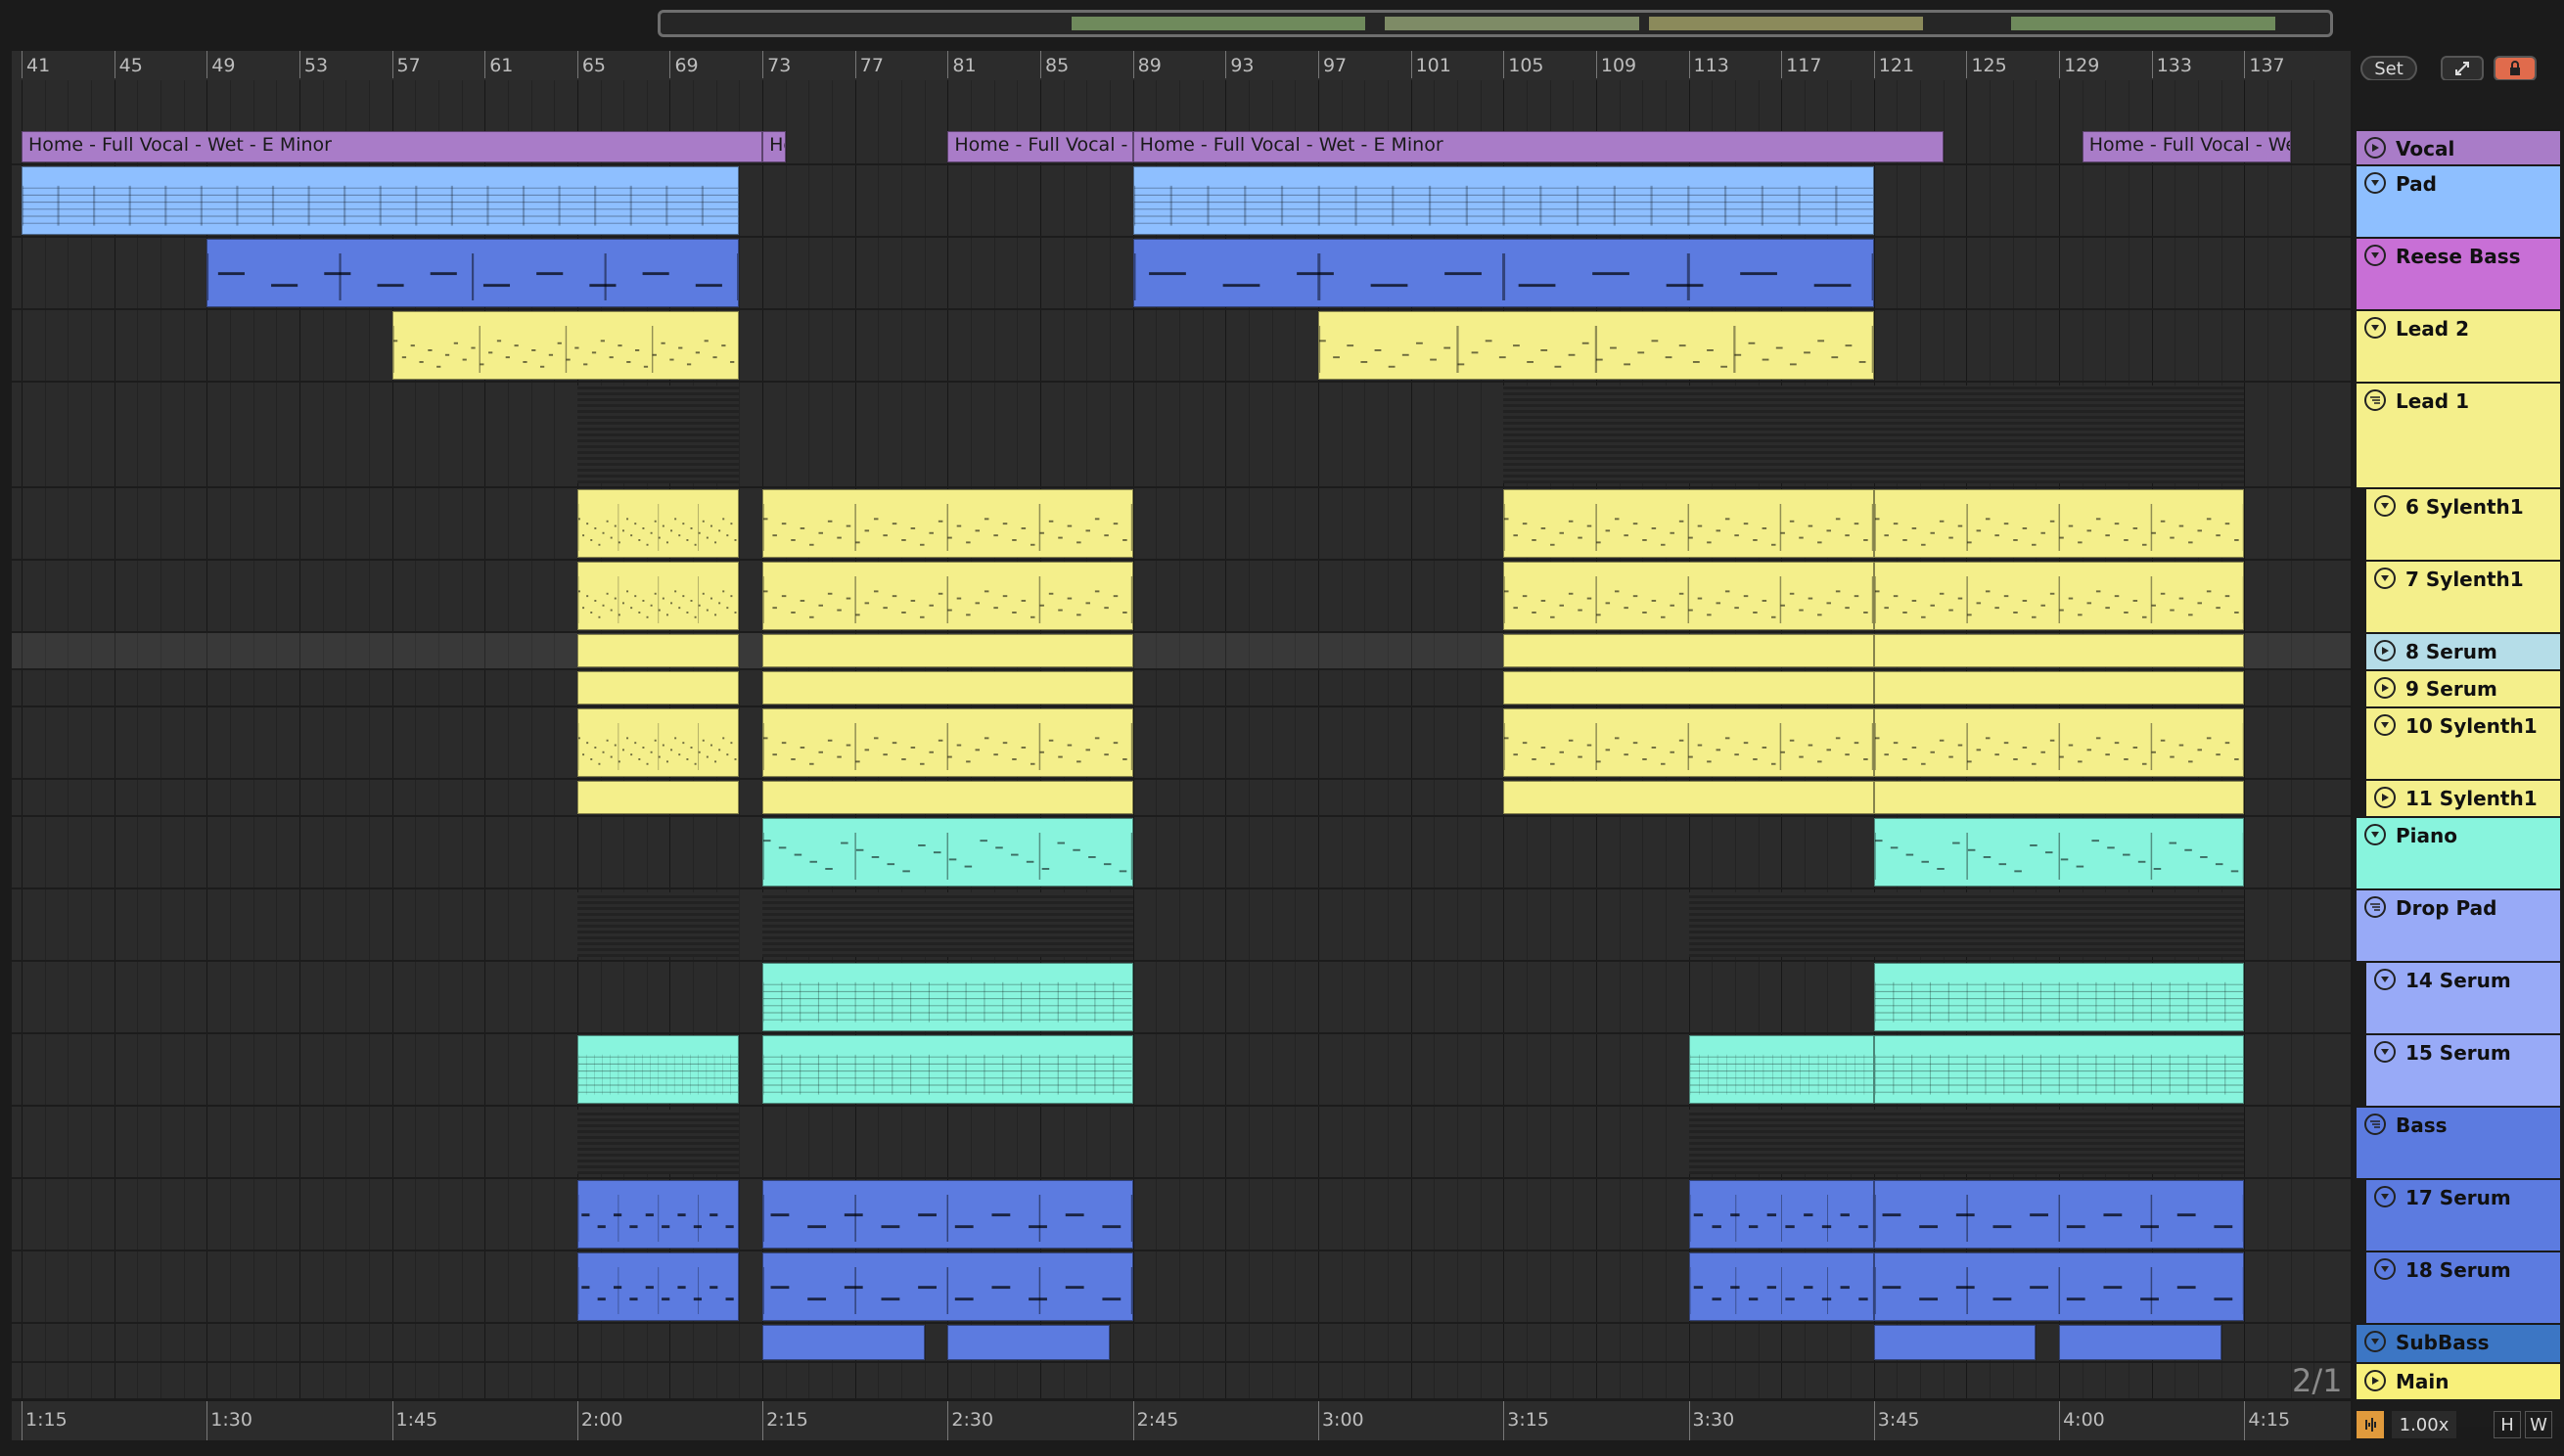  Describe the element at coordinates (2186, 146) in the screenshot. I see `audio-clip: Home - Full Vocal - Wet -` at that location.